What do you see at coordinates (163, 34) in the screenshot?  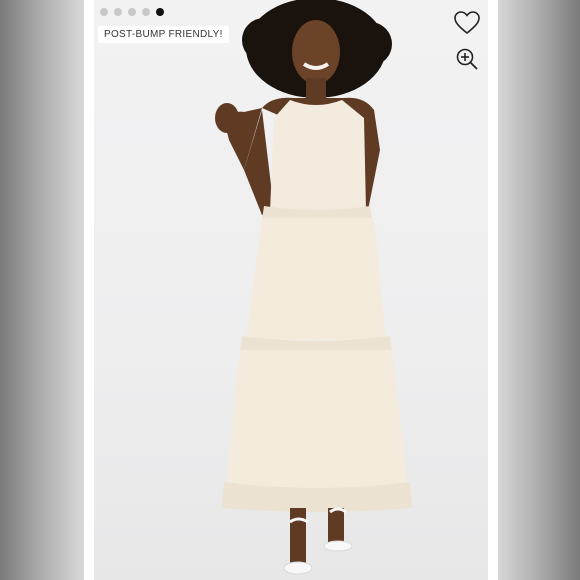 I see `post-bump-friendly-badge: POST-BUMP FRIENDLY!` at bounding box center [163, 34].